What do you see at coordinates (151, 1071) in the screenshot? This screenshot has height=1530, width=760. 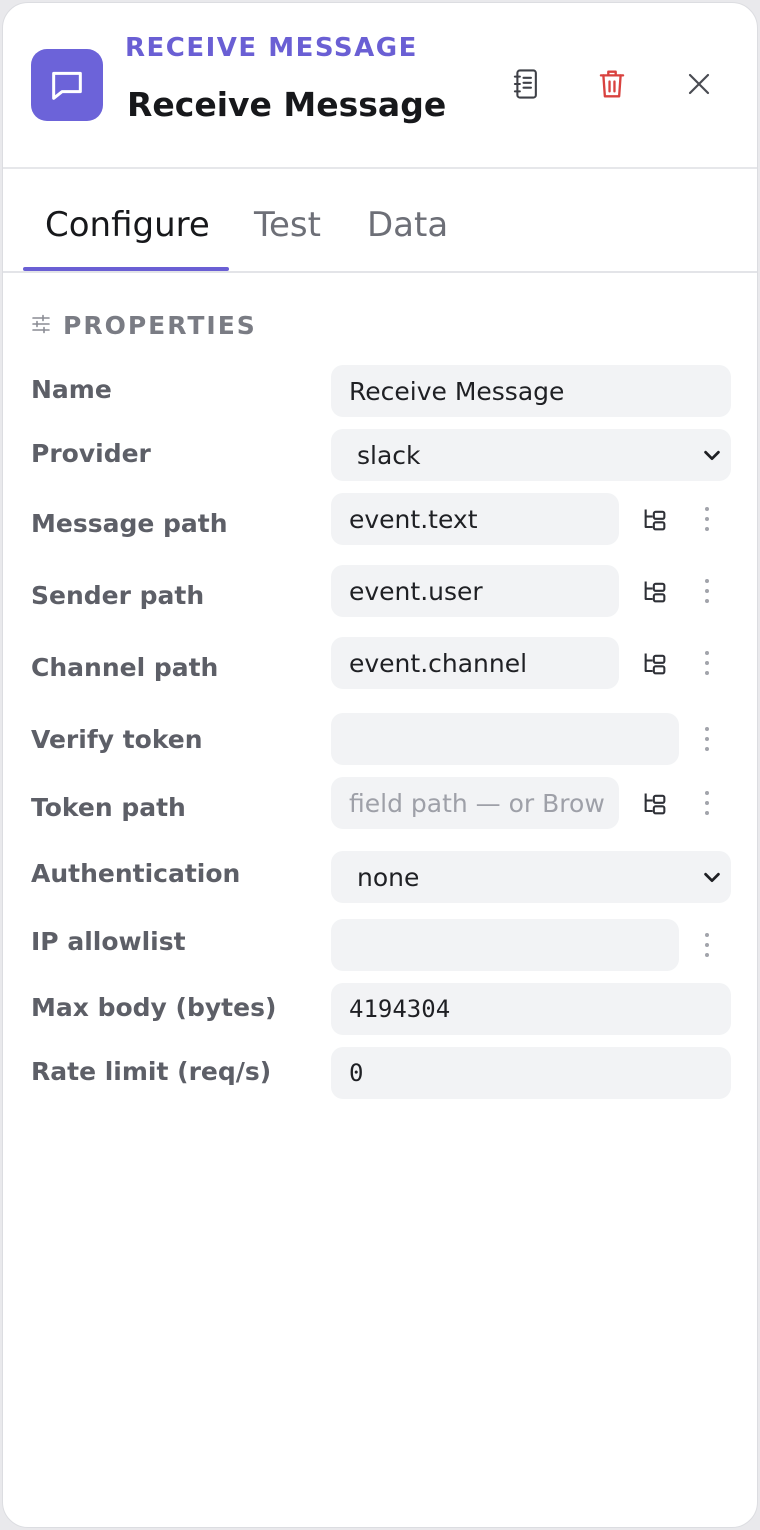 I see `field-label: Rate limit (req/s)` at bounding box center [151, 1071].